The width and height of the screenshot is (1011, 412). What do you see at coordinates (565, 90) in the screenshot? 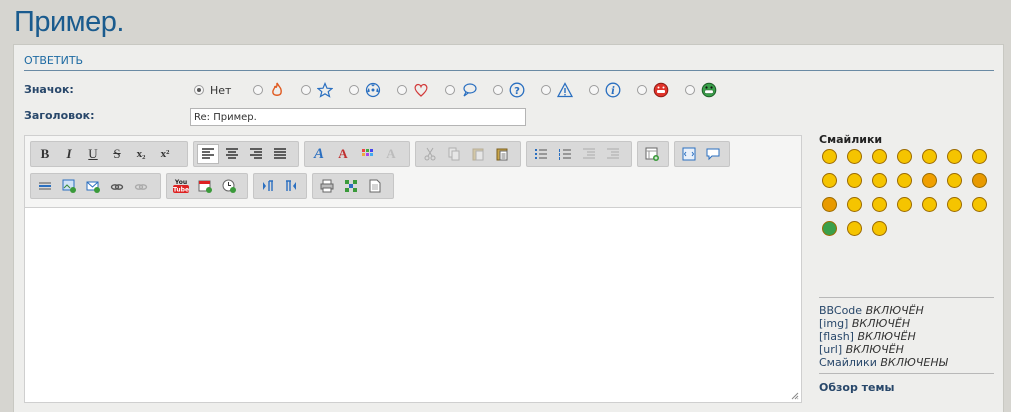
I see `warning-icon` at bounding box center [565, 90].